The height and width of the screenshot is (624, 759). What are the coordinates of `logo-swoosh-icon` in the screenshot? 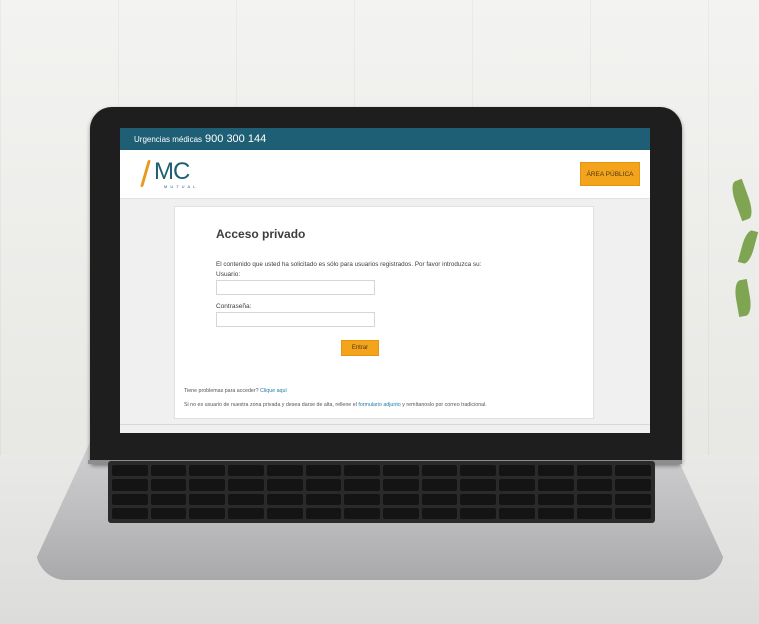 It's located at (148, 173).